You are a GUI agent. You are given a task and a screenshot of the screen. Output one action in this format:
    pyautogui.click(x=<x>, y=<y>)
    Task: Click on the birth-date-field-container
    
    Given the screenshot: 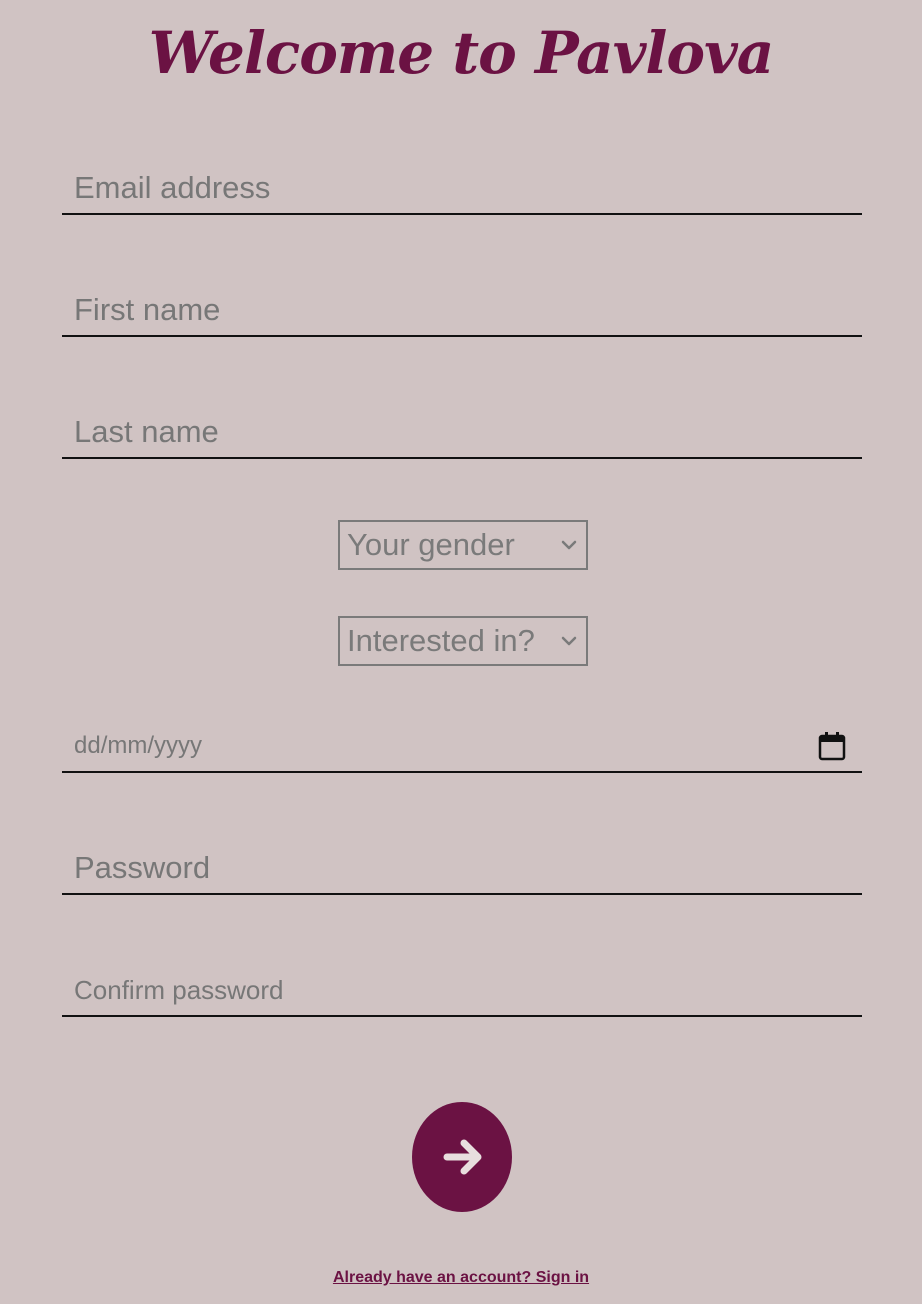 What is the action you would take?
    pyautogui.click(x=462, y=747)
    